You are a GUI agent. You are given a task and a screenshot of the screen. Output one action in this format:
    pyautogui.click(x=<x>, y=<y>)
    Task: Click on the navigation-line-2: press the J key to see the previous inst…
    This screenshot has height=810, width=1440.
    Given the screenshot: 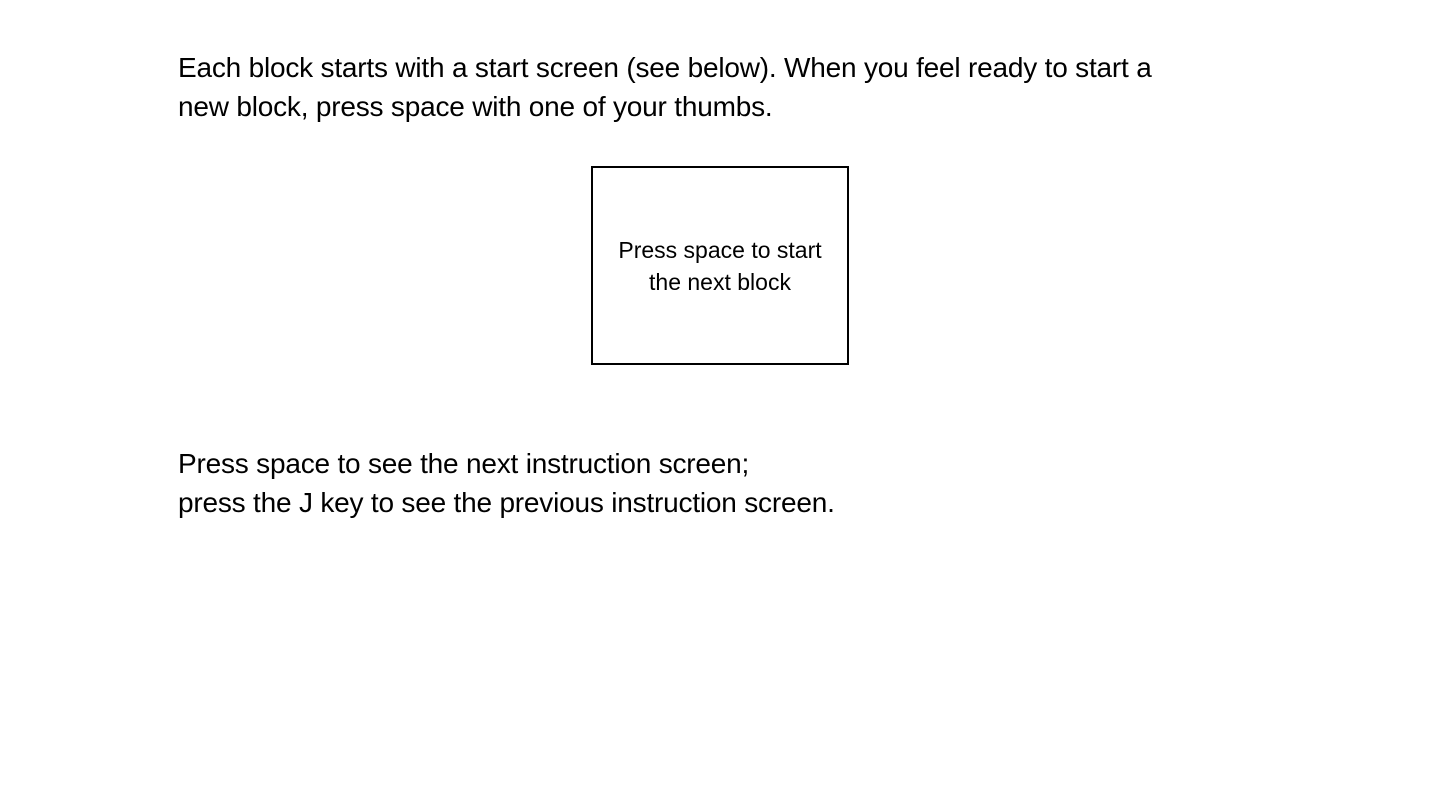 What is the action you would take?
    pyautogui.click(x=506, y=502)
    